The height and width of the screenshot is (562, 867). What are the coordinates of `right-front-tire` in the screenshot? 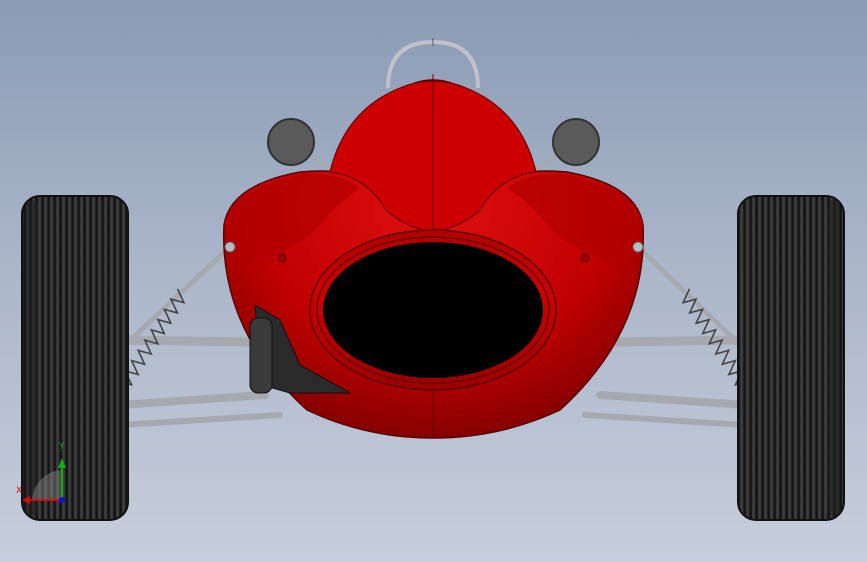 It's located at (791, 358).